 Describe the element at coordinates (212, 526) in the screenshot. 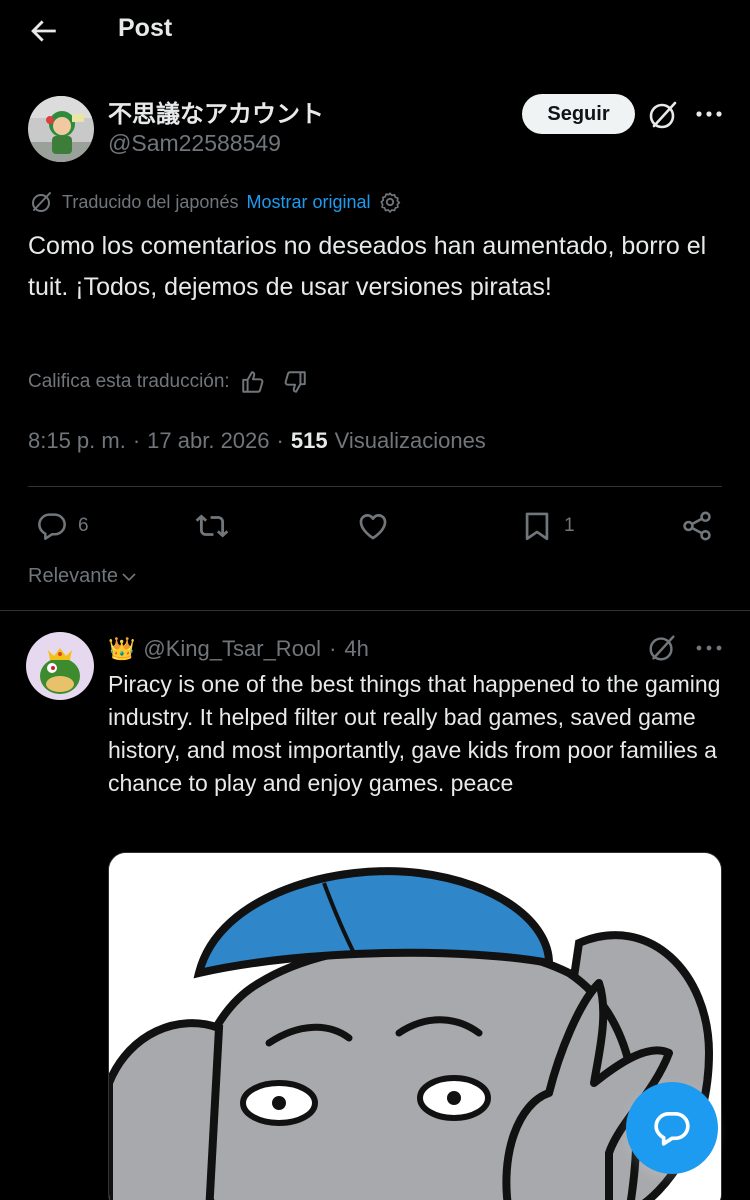

I see `repost-icon` at that location.